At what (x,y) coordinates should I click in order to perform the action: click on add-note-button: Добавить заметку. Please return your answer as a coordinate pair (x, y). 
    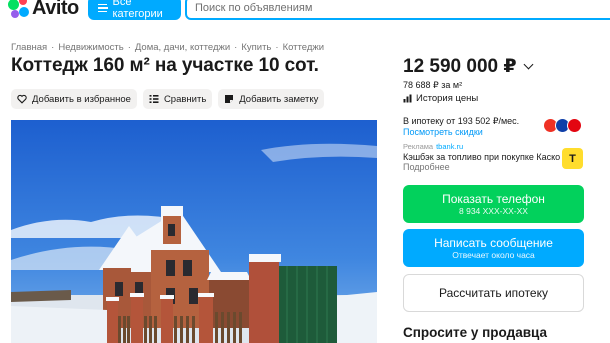
    Looking at the image, I should click on (271, 99).